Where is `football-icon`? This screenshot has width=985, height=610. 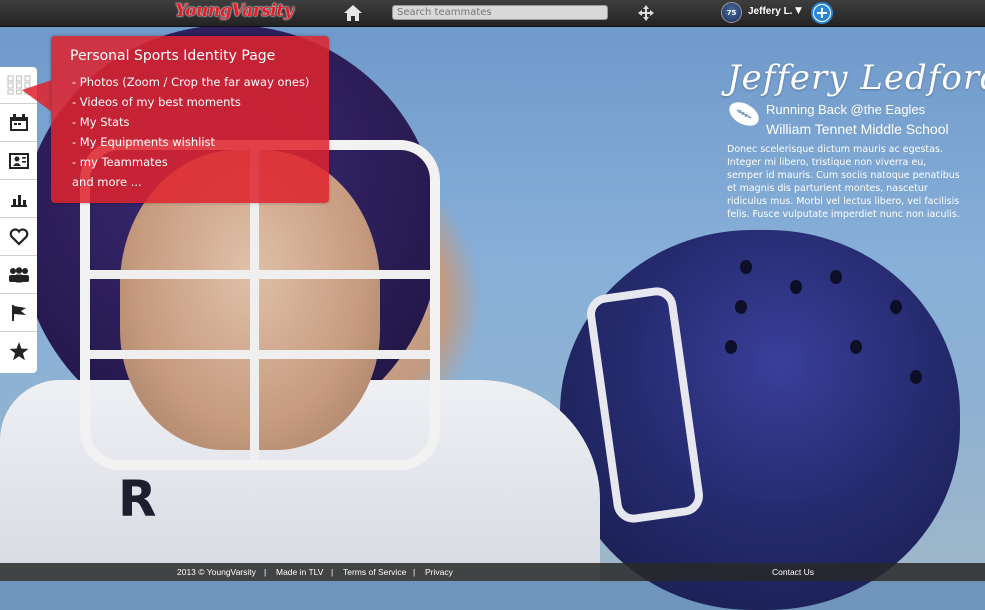 football-icon is located at coordinates (744, 114).